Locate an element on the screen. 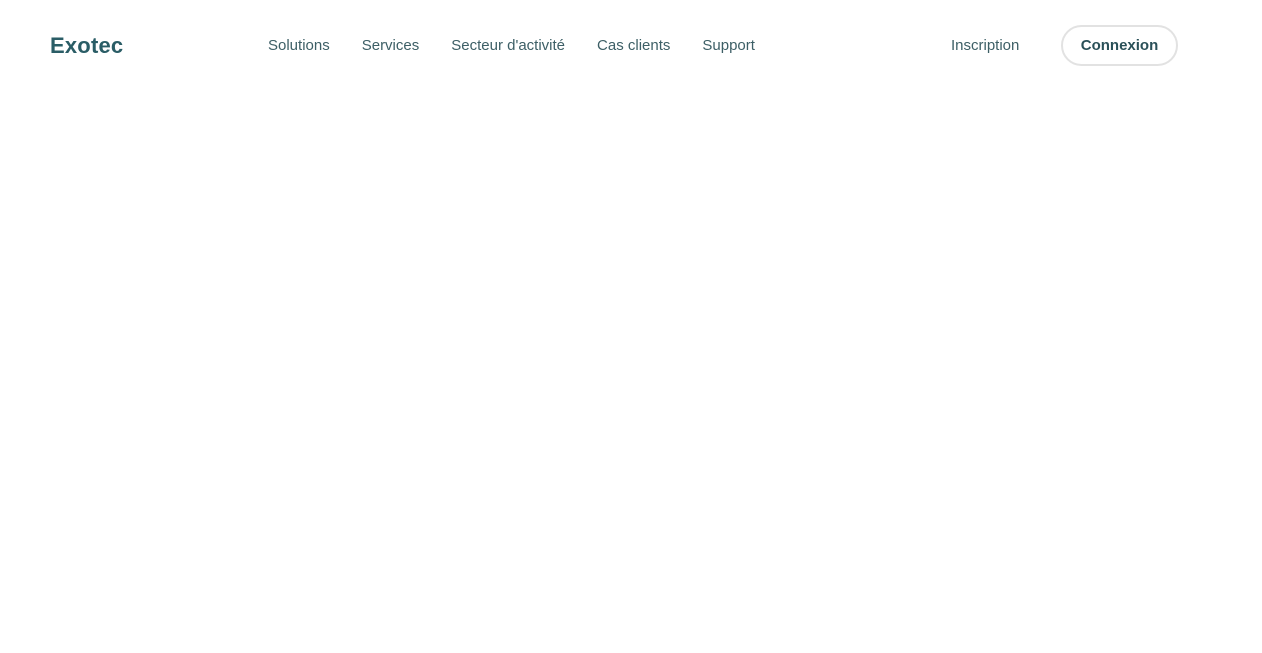 Image resolution: width=1262 pixels, height=653 pixels. nav-item-secteur-activite: Secteur d'activité is located at coordinates (508, 46).